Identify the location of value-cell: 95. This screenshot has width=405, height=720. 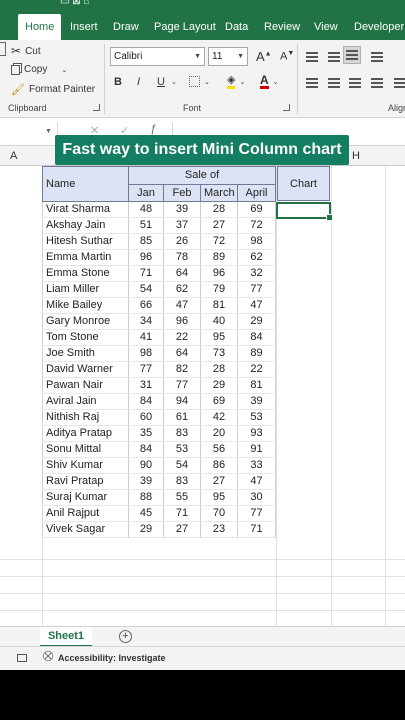
(219, 337).